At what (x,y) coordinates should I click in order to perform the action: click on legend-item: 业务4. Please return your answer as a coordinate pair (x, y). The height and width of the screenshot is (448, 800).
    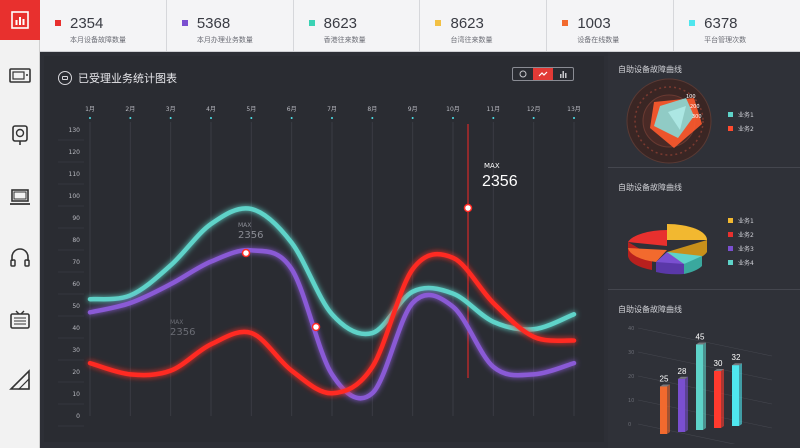
    Looking at the image, I should click on (741, 262).